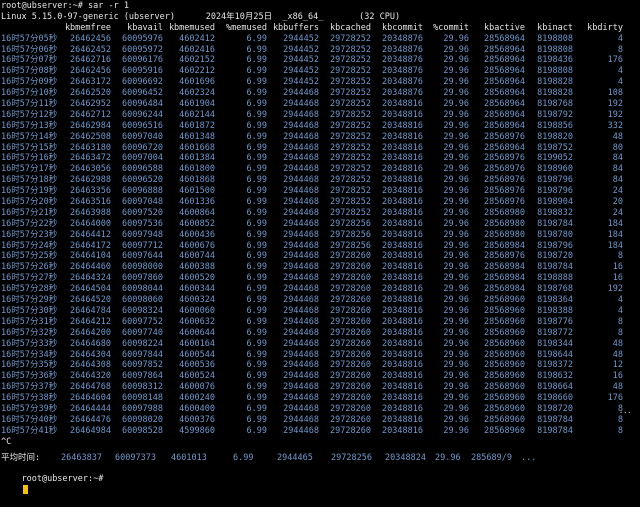  I want to click on row-value: 26464000, so click(90, 223).